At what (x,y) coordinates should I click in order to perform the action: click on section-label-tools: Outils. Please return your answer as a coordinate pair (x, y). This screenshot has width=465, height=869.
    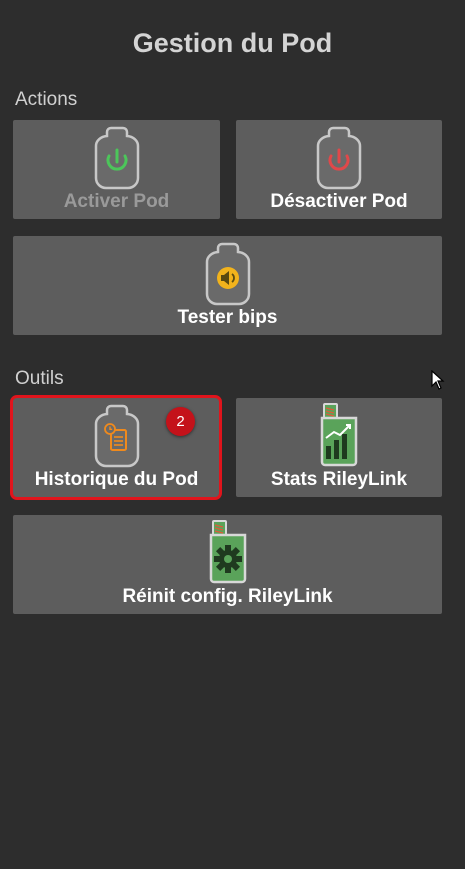
    Looking at the image, I should click on (39, 378).